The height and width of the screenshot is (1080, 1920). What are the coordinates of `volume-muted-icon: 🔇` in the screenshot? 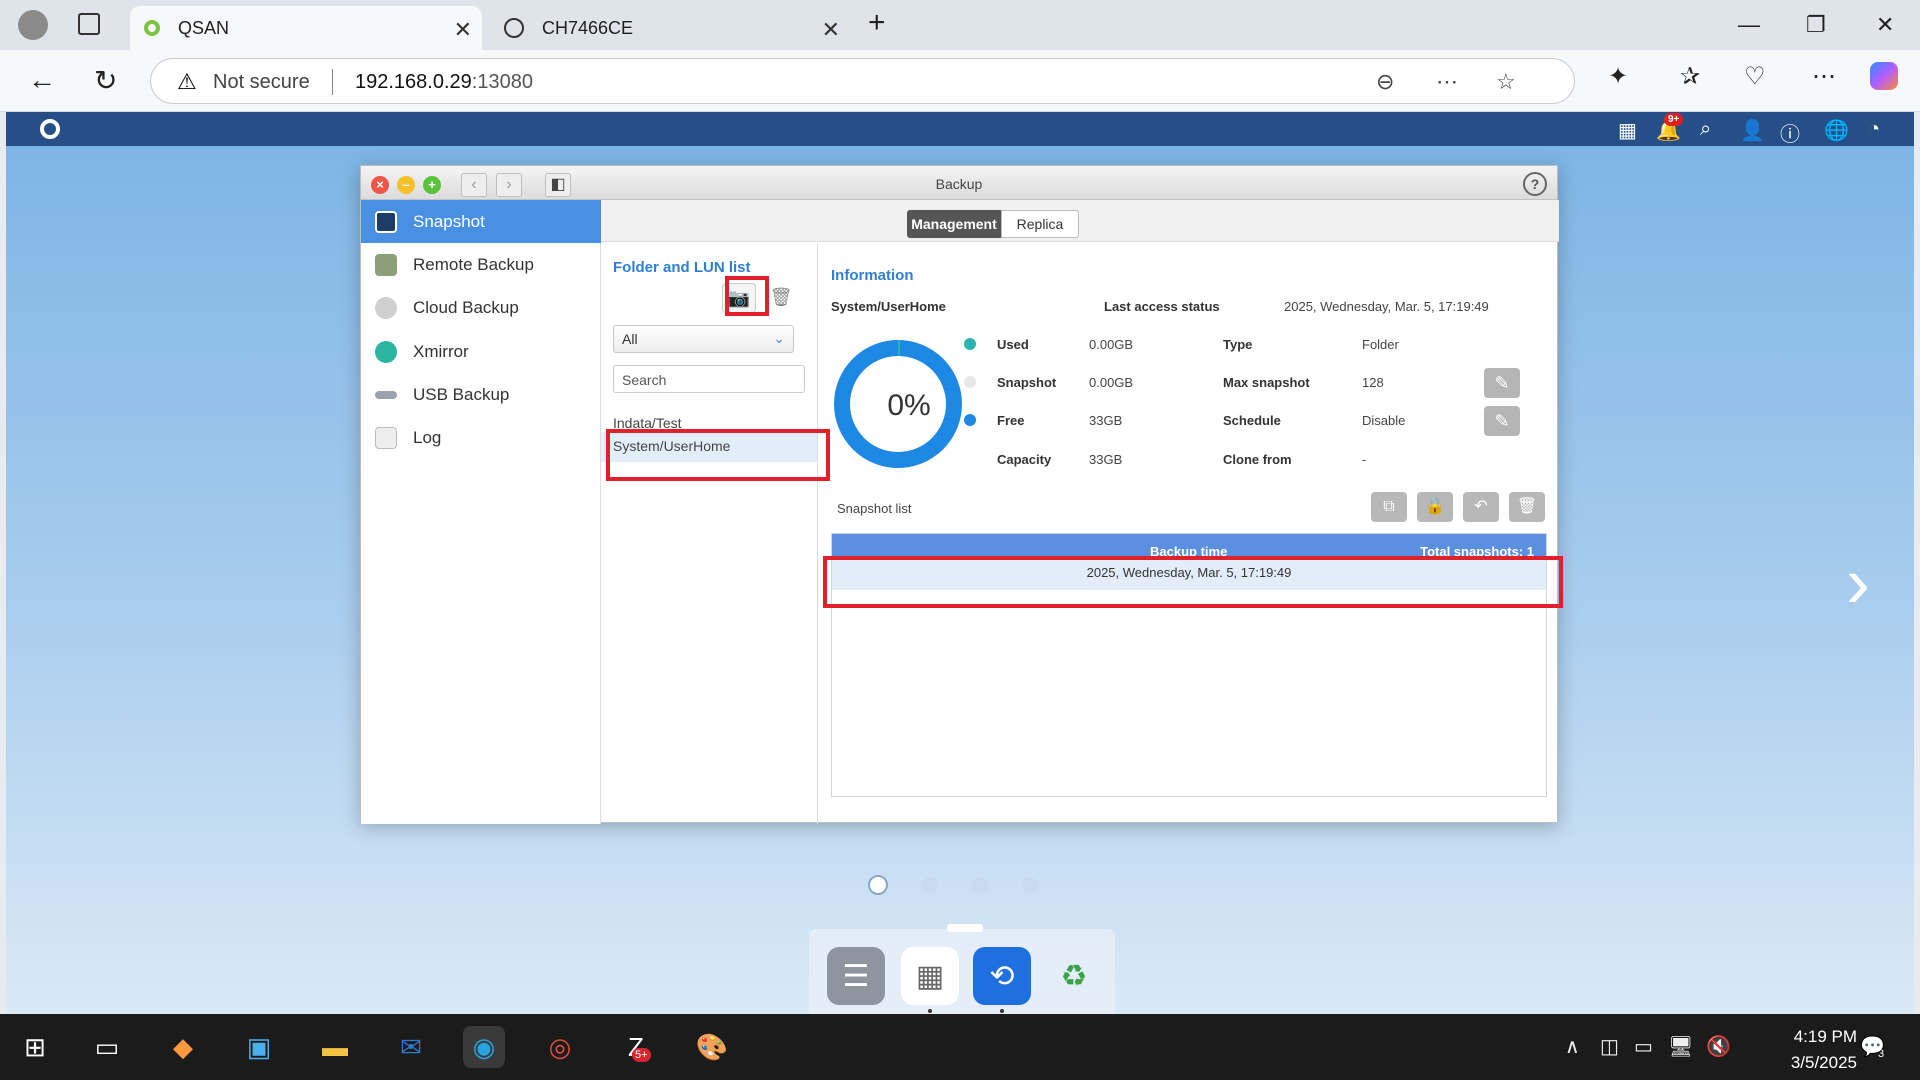 It's located at (1718, 1046).